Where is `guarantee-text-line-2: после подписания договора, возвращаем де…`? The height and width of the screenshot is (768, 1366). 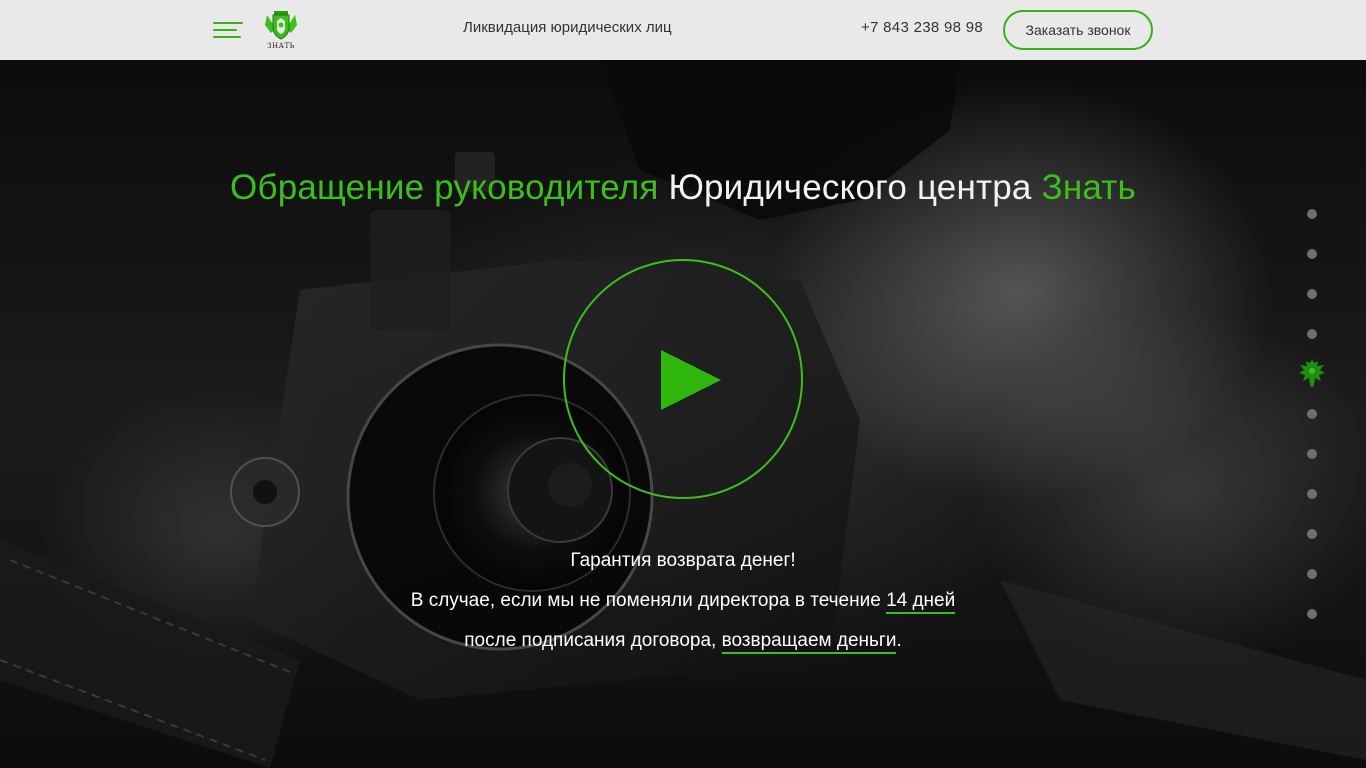 guarantee-text-line-2: после подписания договора, возвращаем де… is located at coordinates (683, 642).